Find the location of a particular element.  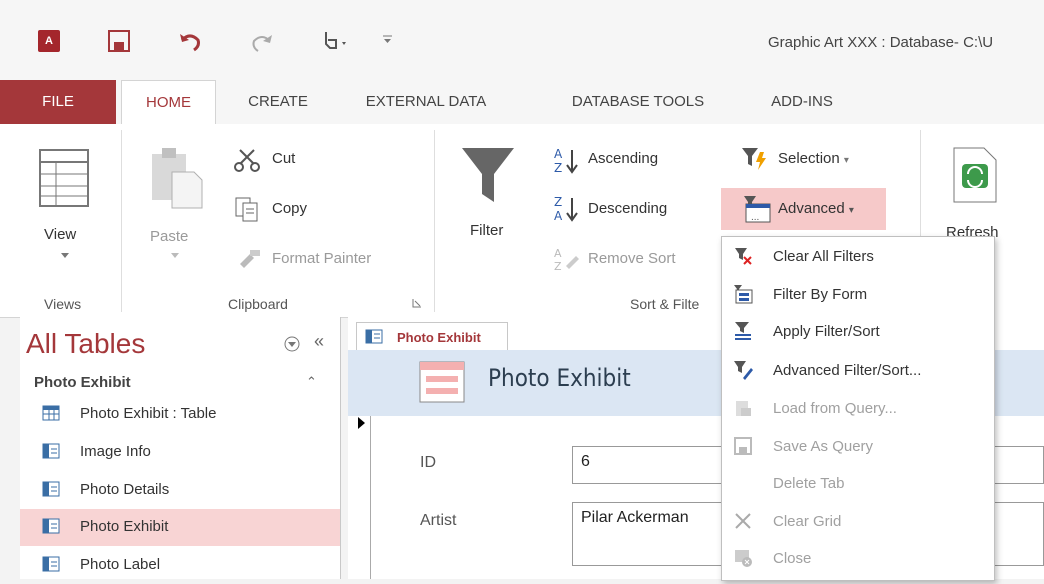

view-dropdown-icon is located at coordinates (65, 256).